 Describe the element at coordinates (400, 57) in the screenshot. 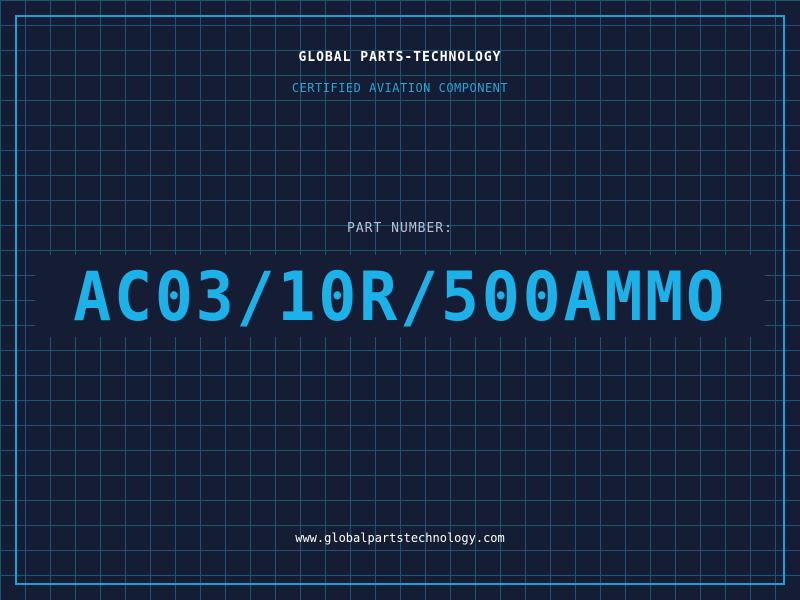

I see `company-name: GLOBAL PARTS-TECHNOLOGY` at that location.